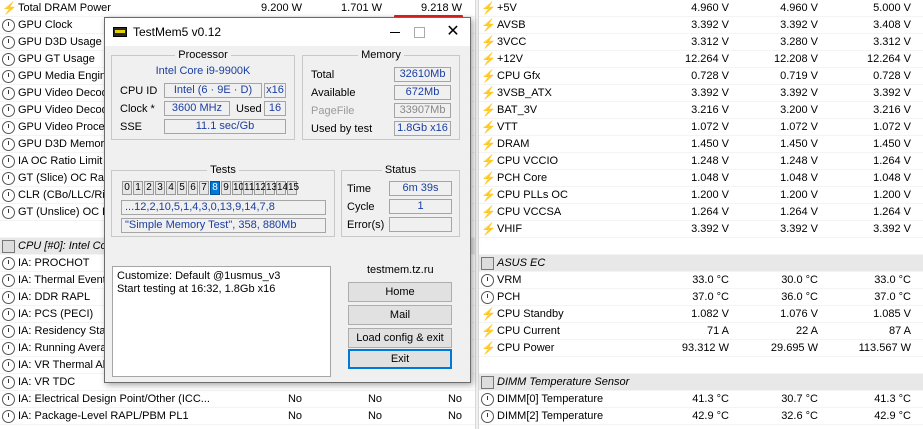 Image resolution: width=923 pixels, height=429 pixels. Describe the element at coordinates (400, 292) in the screenshot. I see `home-button: Home` at that location.